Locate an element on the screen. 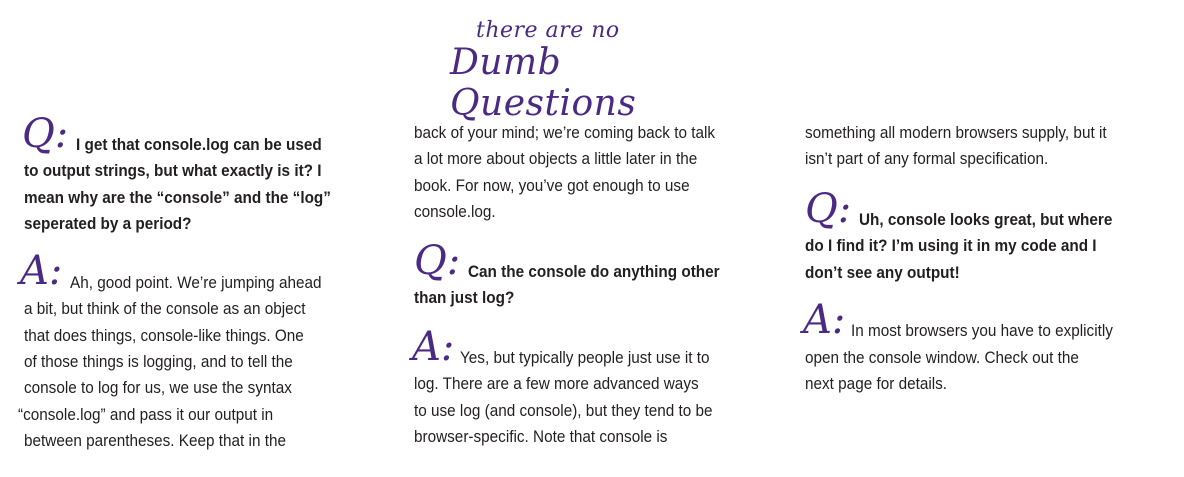  a1-line-6: “console.log” and pass it our output in is located at coordinates (146, 414).